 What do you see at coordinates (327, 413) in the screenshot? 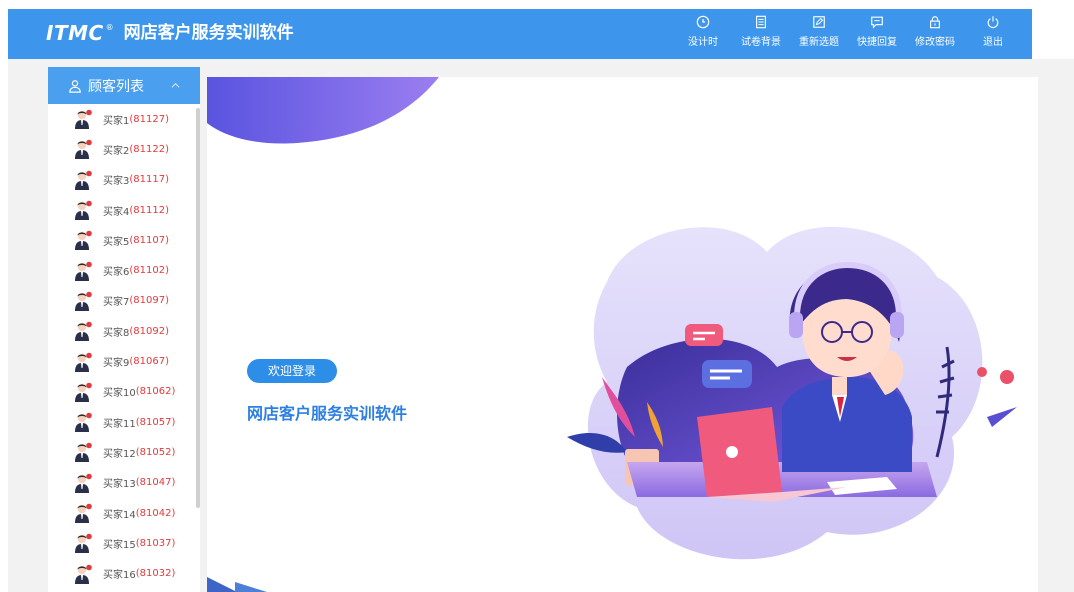
I see `welcome-title: 网店客户服务实训软件` at bounding box center [327, 413].